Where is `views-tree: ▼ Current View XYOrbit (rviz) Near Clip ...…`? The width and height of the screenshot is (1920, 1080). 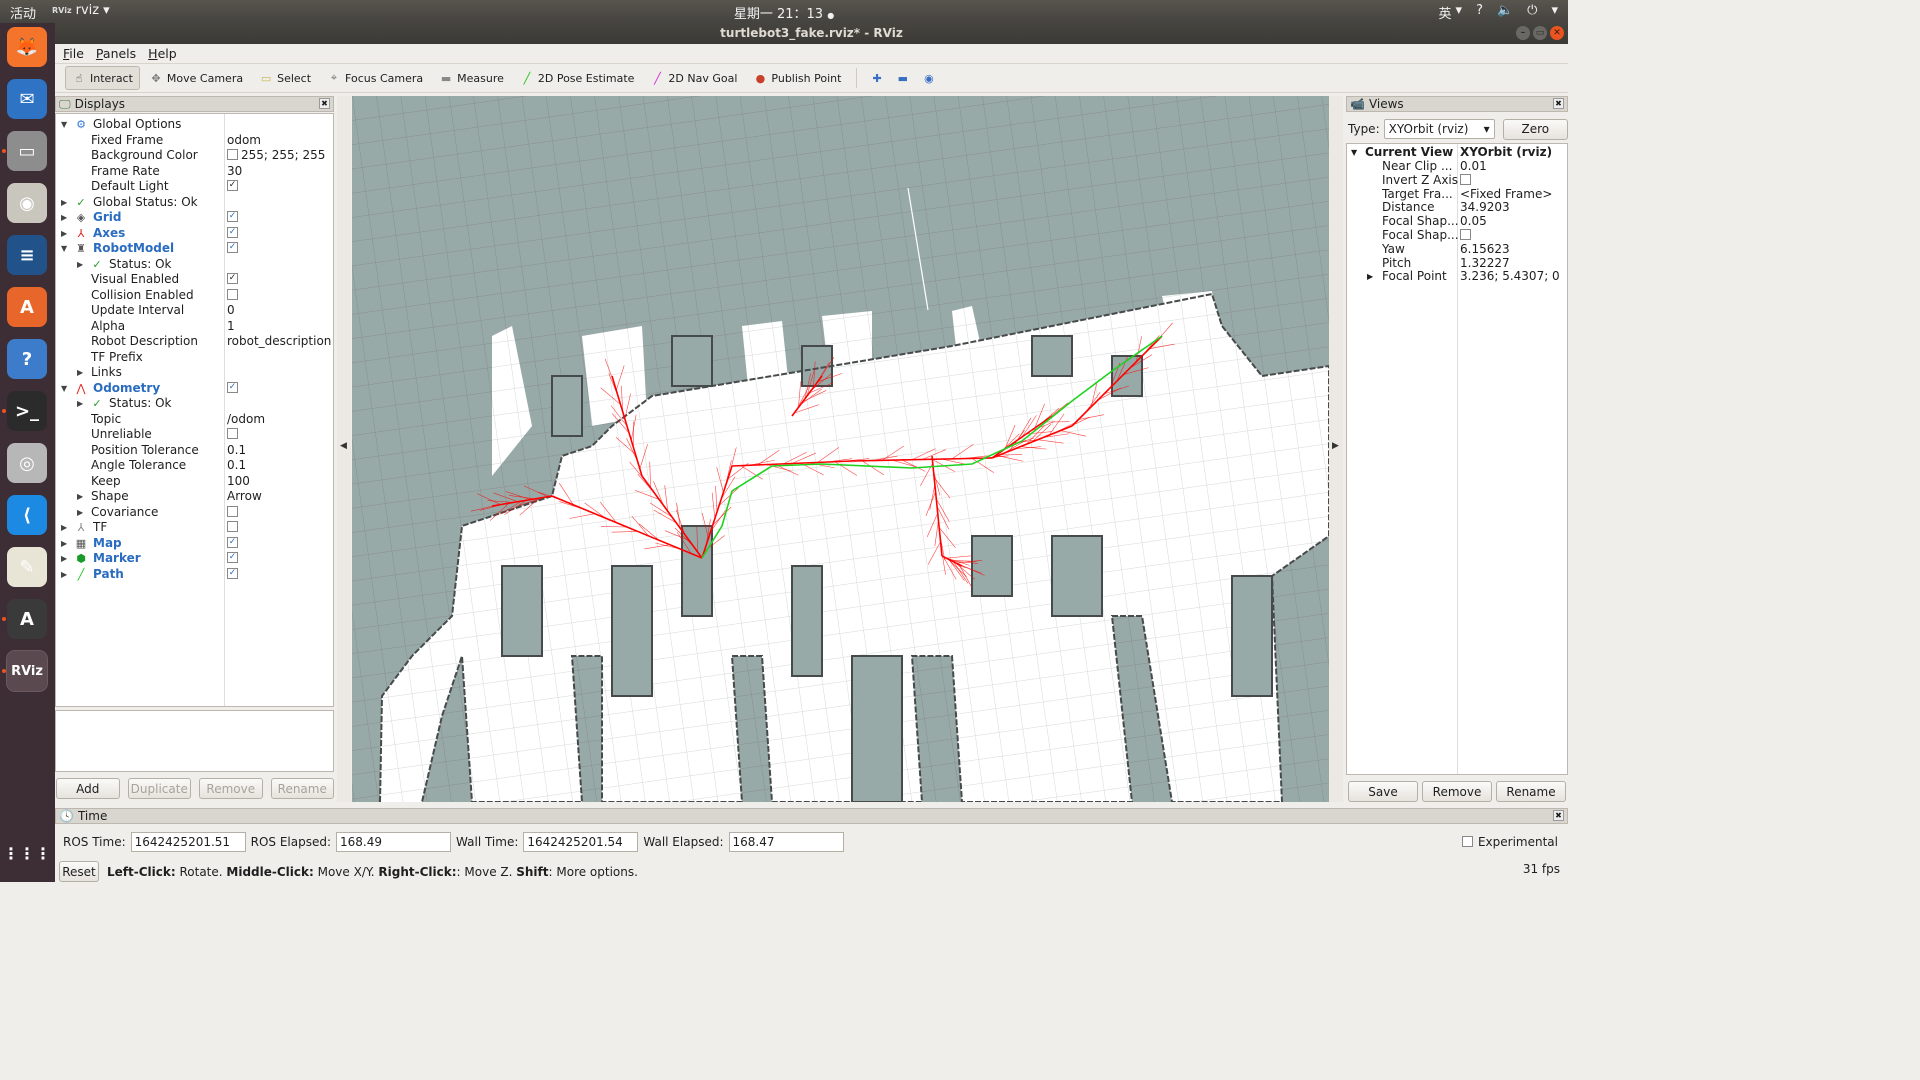 views-tree: ▼ Current View XYOrbit (rviz) Near Clip ...… is located at coordinates (1457, 459).